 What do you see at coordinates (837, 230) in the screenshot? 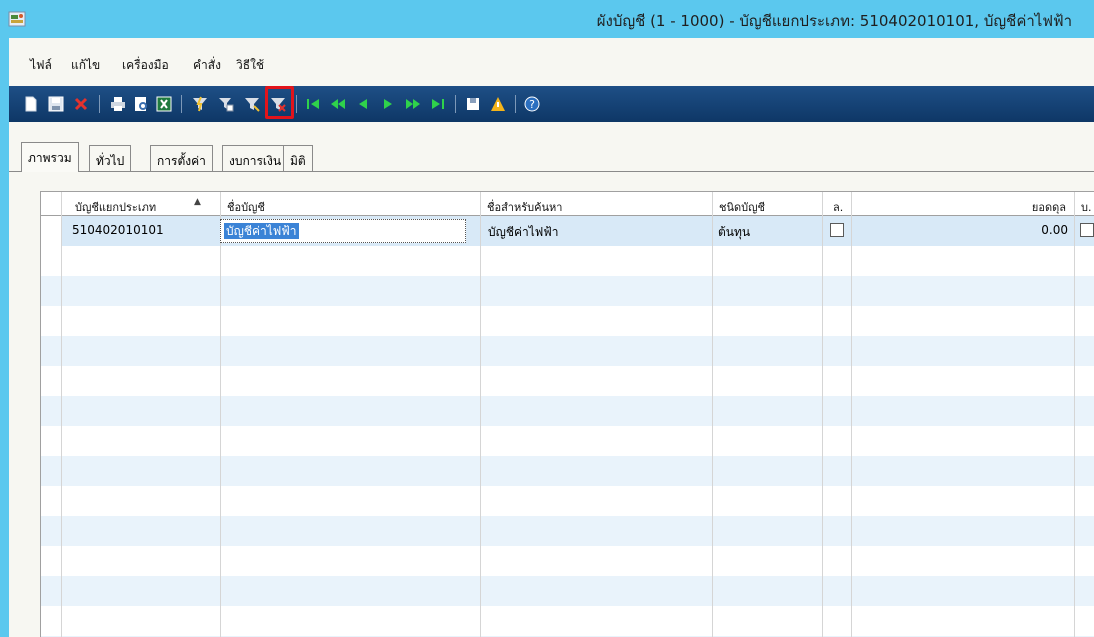
I see `locked-checkbox` at bounding box center [837, 230].